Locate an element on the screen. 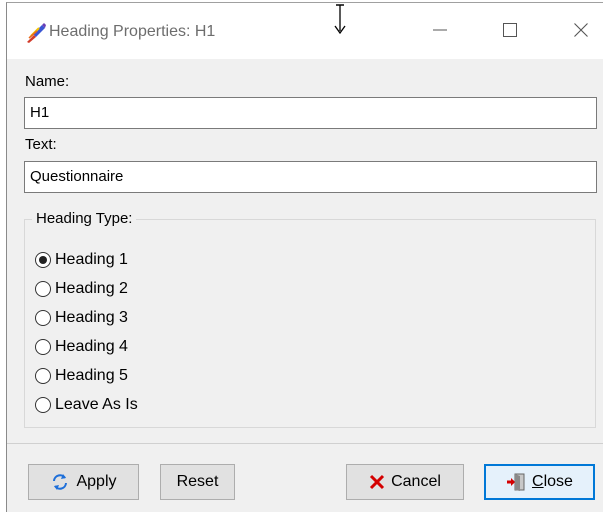 The width and height of the screenshot is (603, 512). reset-label: Reset is located at coordinates (197, 481).